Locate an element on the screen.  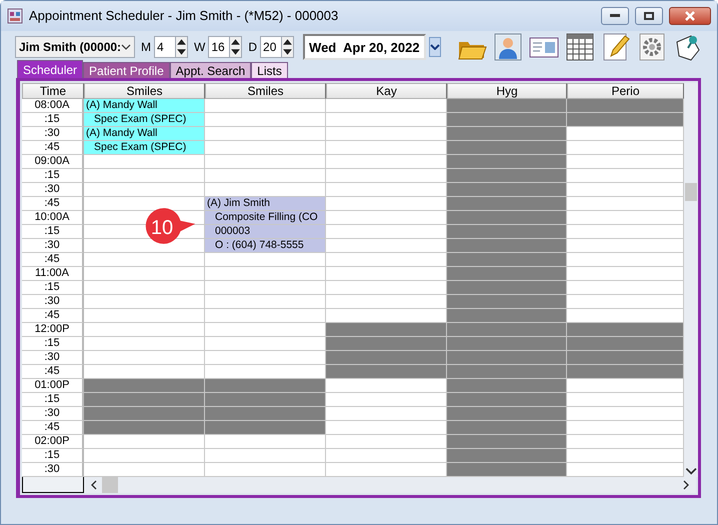
tab: Scheduler is located at coordinates (50, 69).